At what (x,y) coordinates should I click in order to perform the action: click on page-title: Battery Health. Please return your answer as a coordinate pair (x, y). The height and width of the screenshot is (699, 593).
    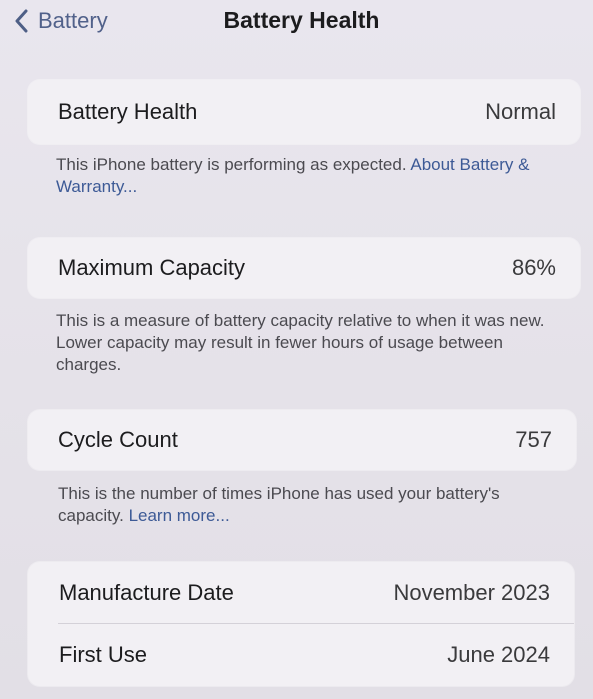
    Looking at the image, I should click on (301, 20).